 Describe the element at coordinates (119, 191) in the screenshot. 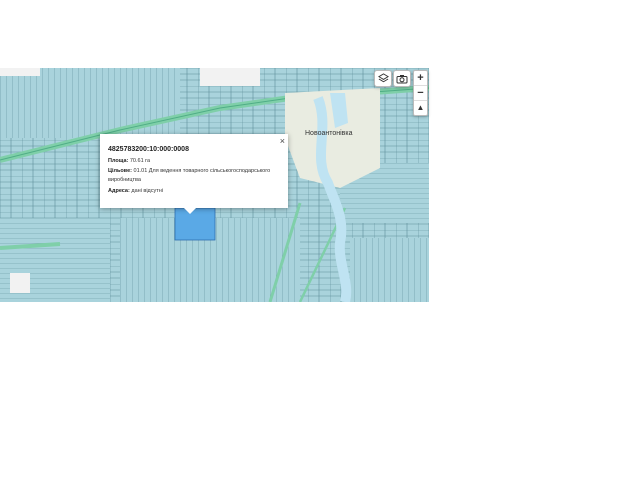

I see `address-label: Адреса:` at that location.